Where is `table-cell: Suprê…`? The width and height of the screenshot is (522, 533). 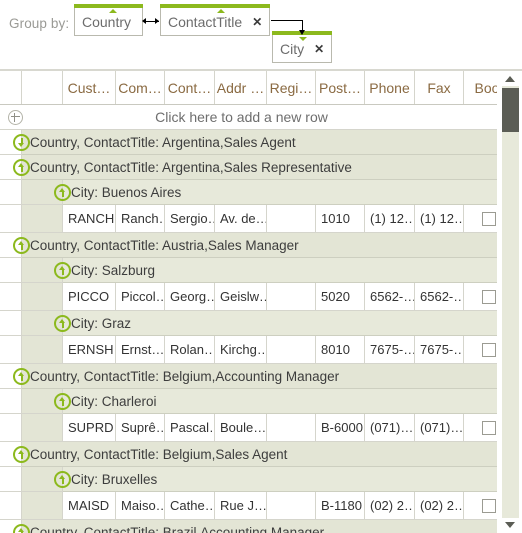 table-cell: Suprê… is located at coordinates (140, 427).